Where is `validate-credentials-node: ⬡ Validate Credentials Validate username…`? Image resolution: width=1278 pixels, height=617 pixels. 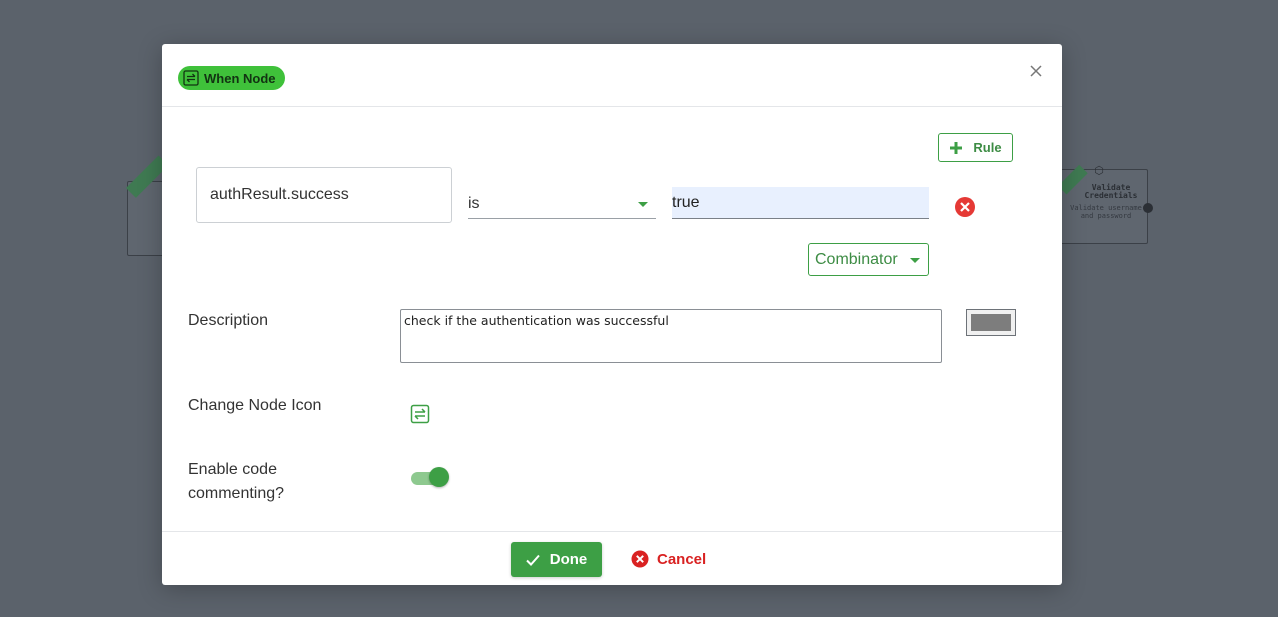 validate-credentials-node: ⬡ Validate Credentials Validate username… is located at coordinates (1104, 204).